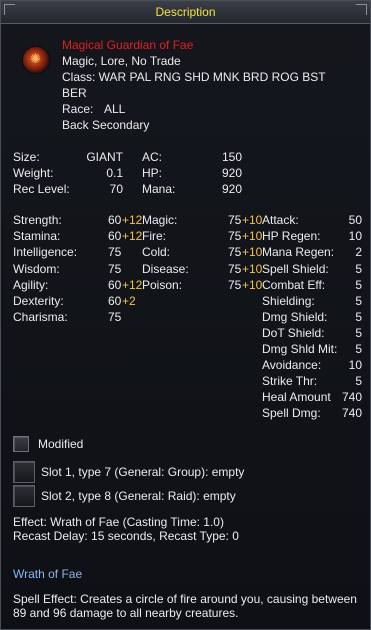 This screenshot has height=630, width=371. Describe the element at coordinates (291, 413) in the screenshot. I see `mod-label: Spell Dmg:` at that location.